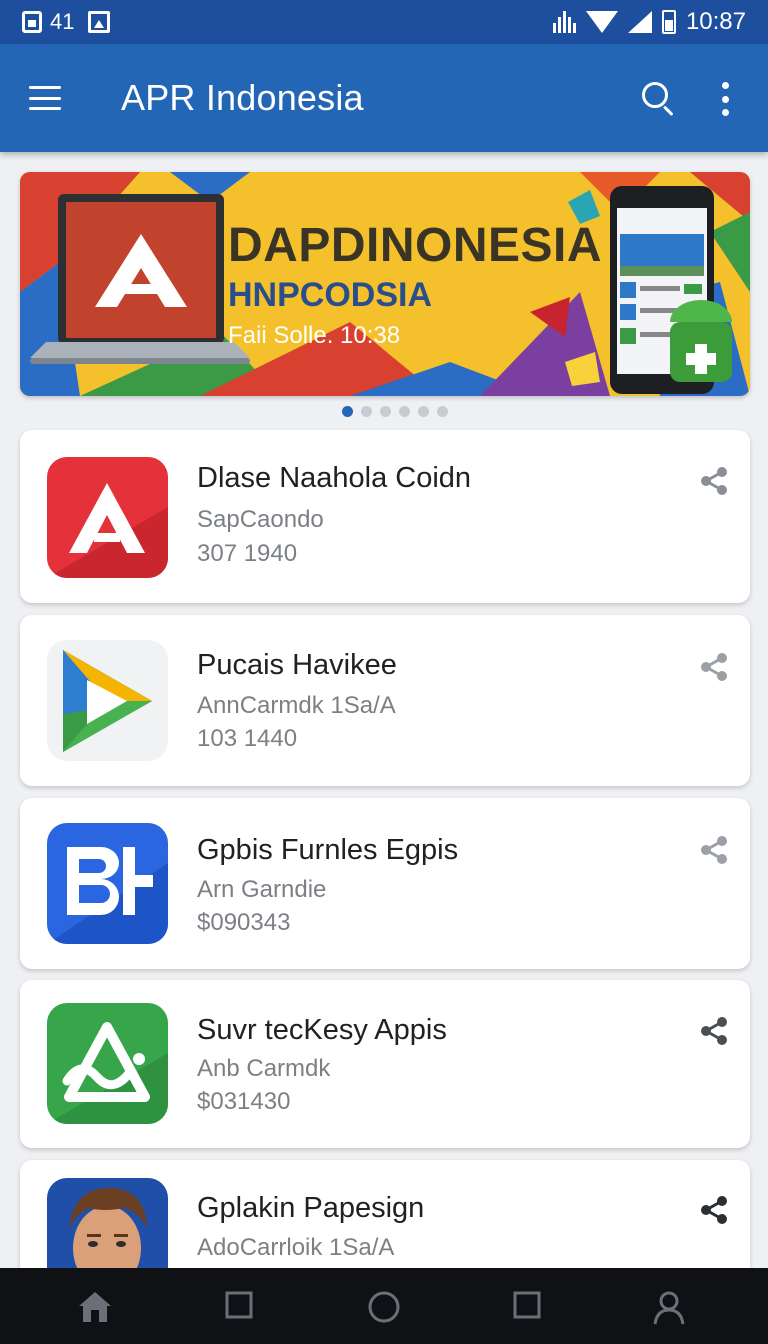  I want to click on circle-icon, so click(384, 1307).